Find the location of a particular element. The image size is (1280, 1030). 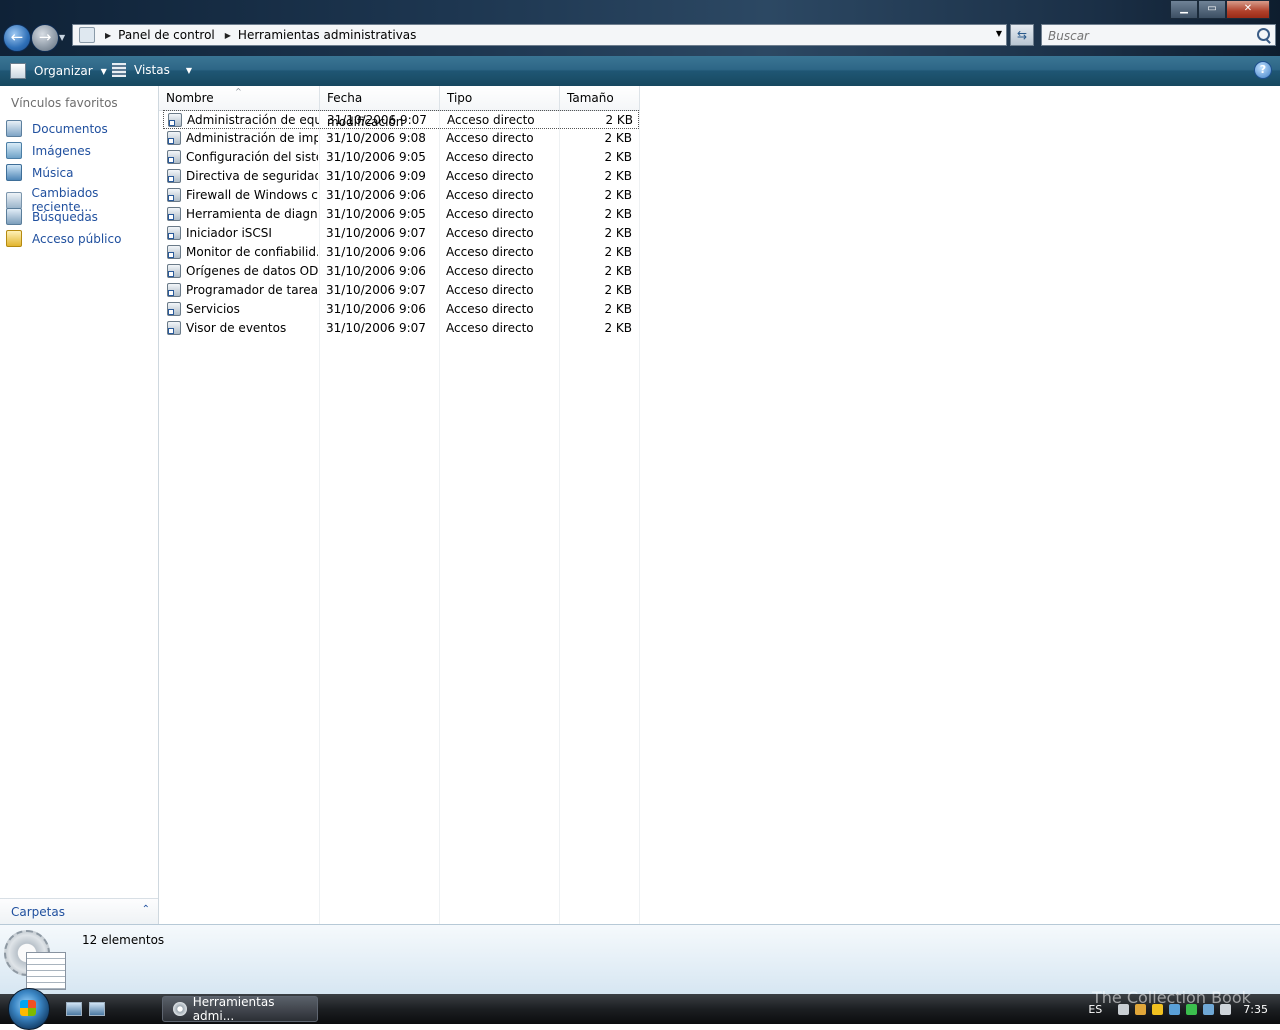

refresh-button: ⇆ is located at coordinates (1022, 35).